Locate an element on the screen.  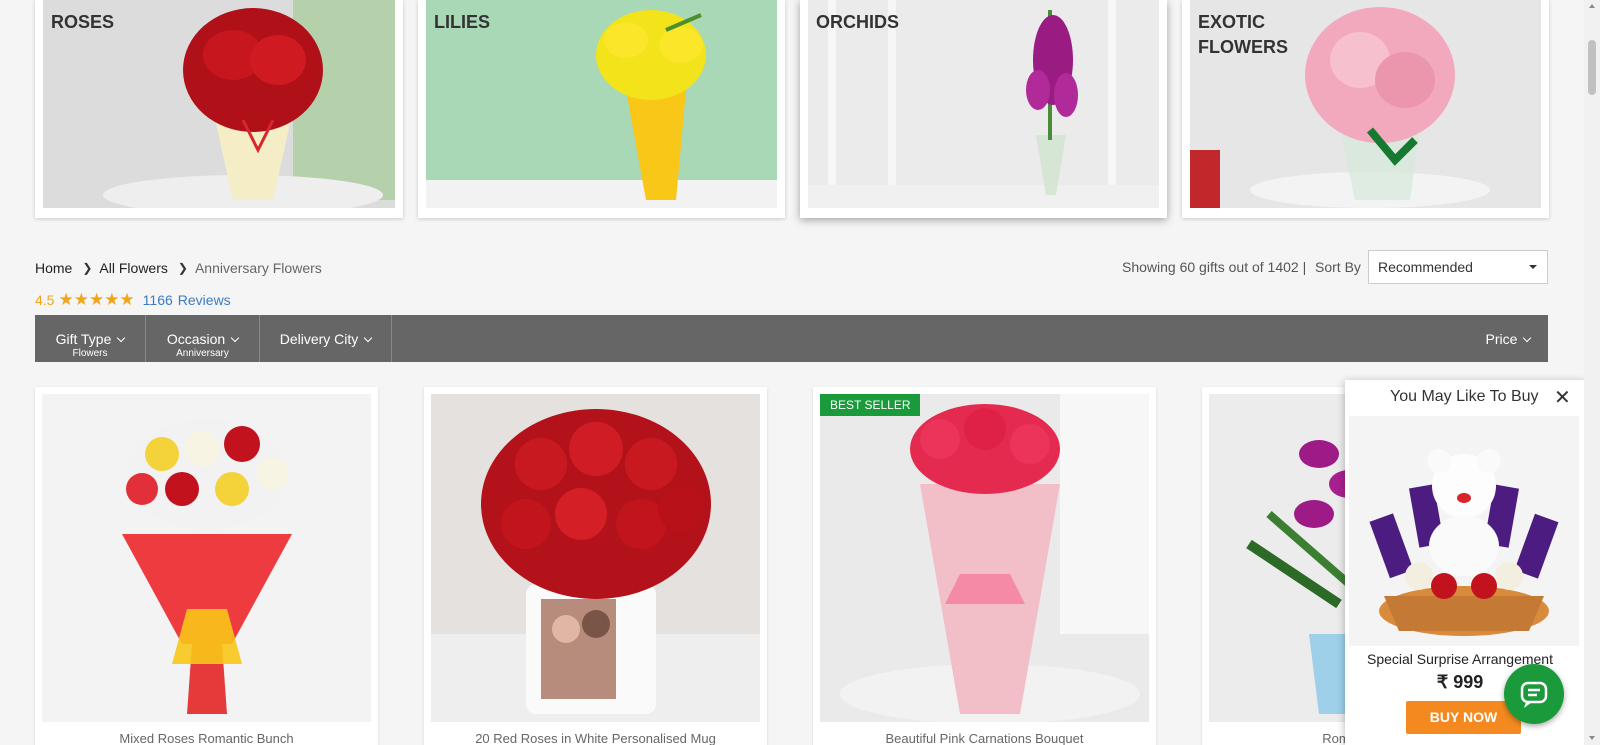
sort-value: Recommended is located at coordinates (1425, 267).